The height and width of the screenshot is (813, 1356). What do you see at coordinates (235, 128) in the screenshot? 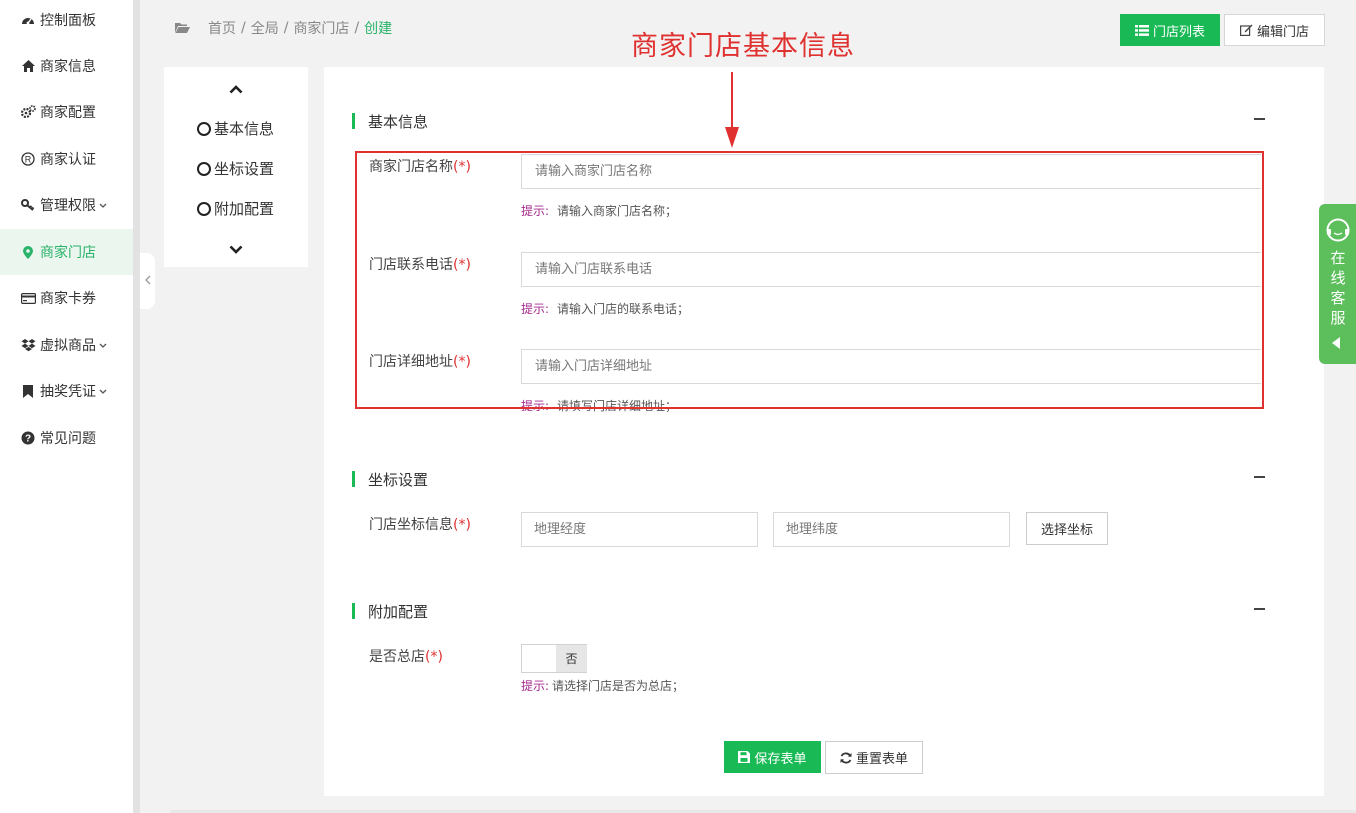
I see `section-nav-basic: 基本信息` at bounding box center [235, 128].